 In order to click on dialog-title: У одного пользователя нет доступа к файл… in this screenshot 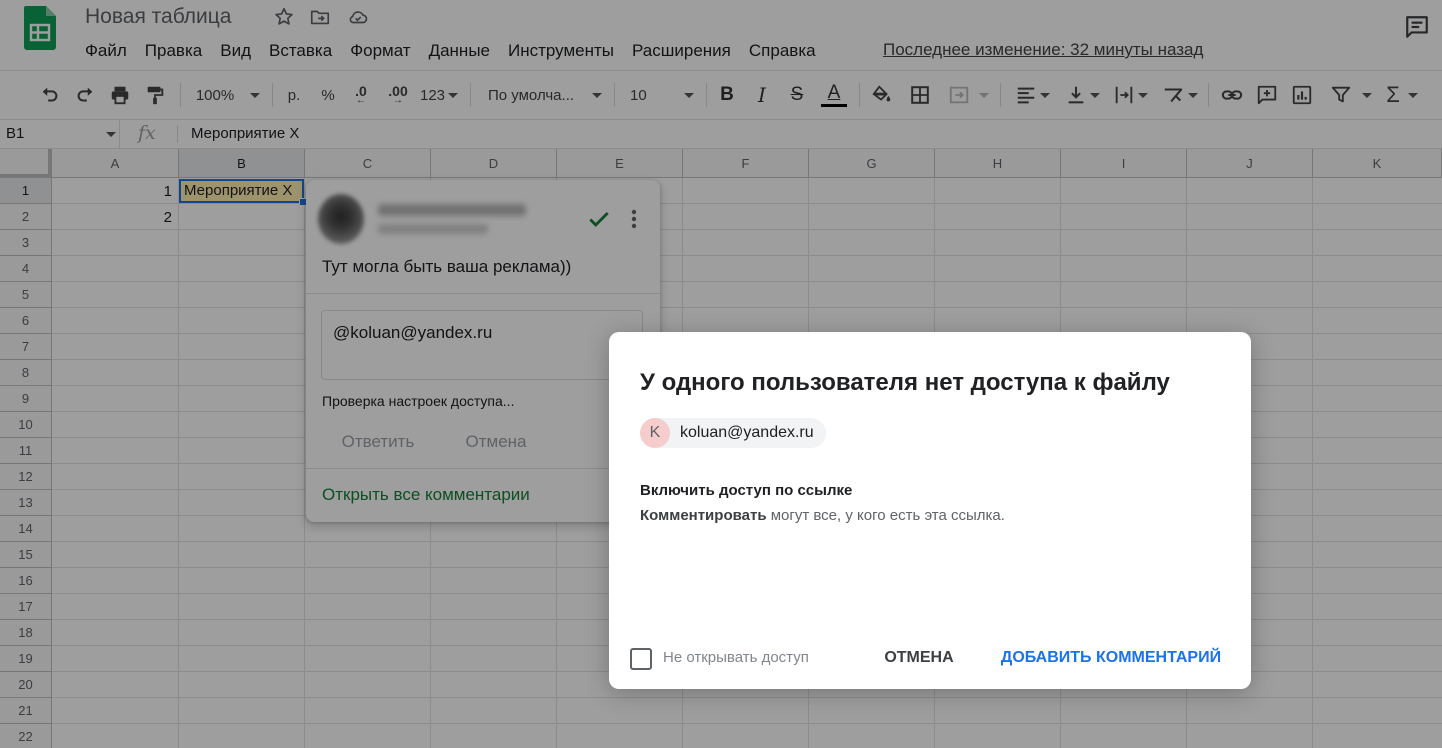, I will do `click(905, 382)`.